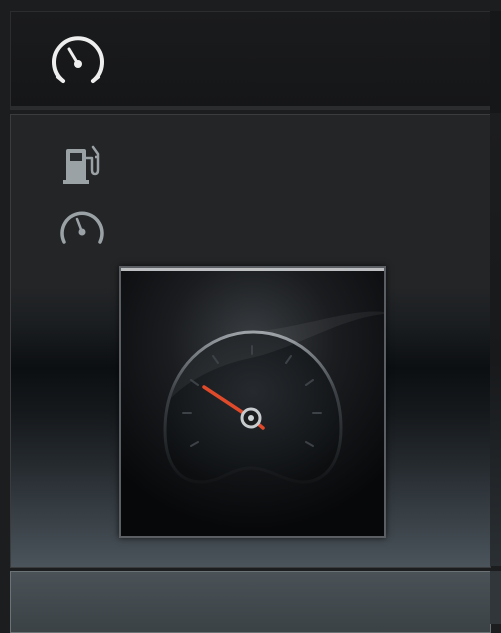 Image resolution: width=501 pixels, height=633 pixels. Describe the element at coordinates (495, 340) in the screenshot. I see `scrollbar-track` at that location.